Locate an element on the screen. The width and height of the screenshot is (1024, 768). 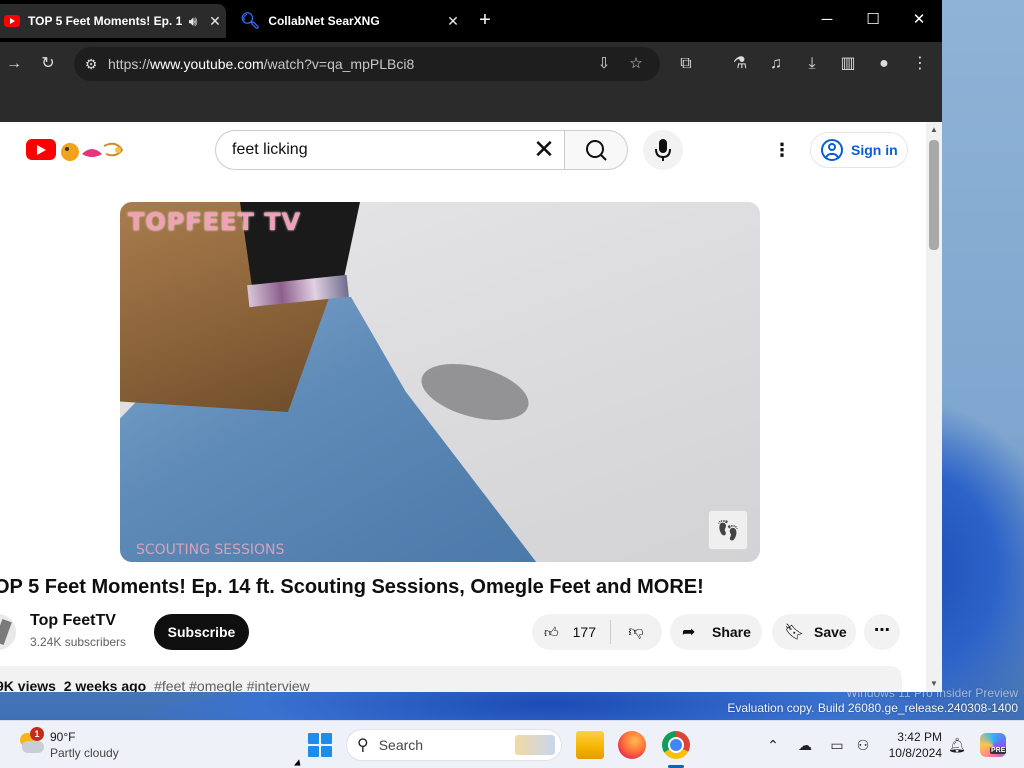
scroll-up-icon: ▲ is located at coordinates (934, 130).